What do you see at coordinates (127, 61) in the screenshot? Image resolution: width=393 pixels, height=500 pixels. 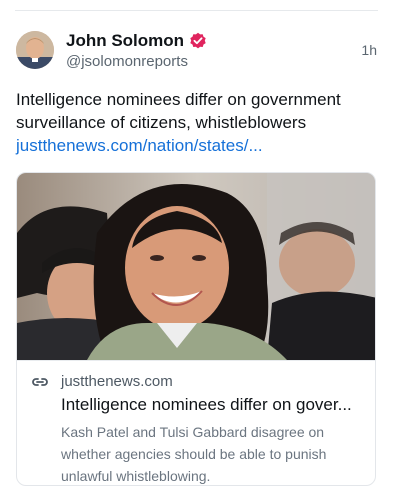 I see `author-handle: @jsolomonreports` at bounding box center [127, 61].